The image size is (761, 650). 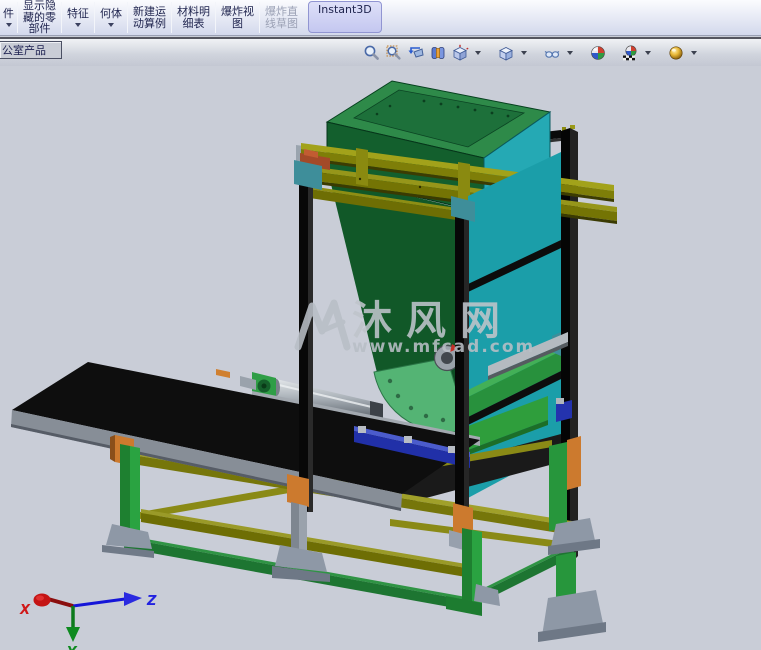 I want to click on previous-view-icon, so click(x=416, y=53).